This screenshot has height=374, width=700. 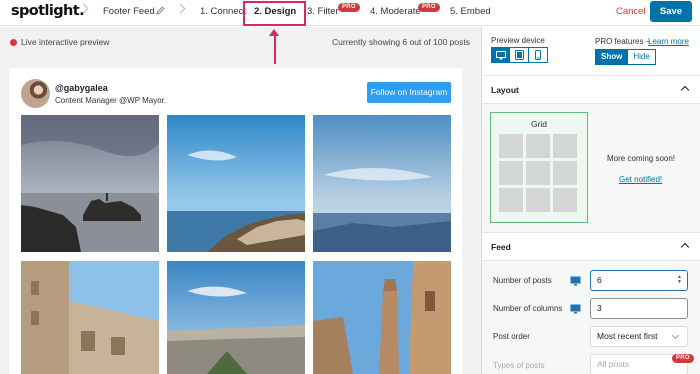 What do you see at coordinates (642, 57) in the screenshot?
I see `hide-pro-button: Hide` at bounding box center [642, 57].